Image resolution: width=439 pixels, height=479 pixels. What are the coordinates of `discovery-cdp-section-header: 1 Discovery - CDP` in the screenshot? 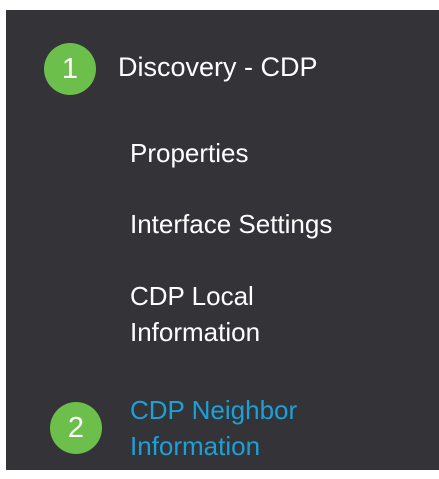 It's located at (234, 69).